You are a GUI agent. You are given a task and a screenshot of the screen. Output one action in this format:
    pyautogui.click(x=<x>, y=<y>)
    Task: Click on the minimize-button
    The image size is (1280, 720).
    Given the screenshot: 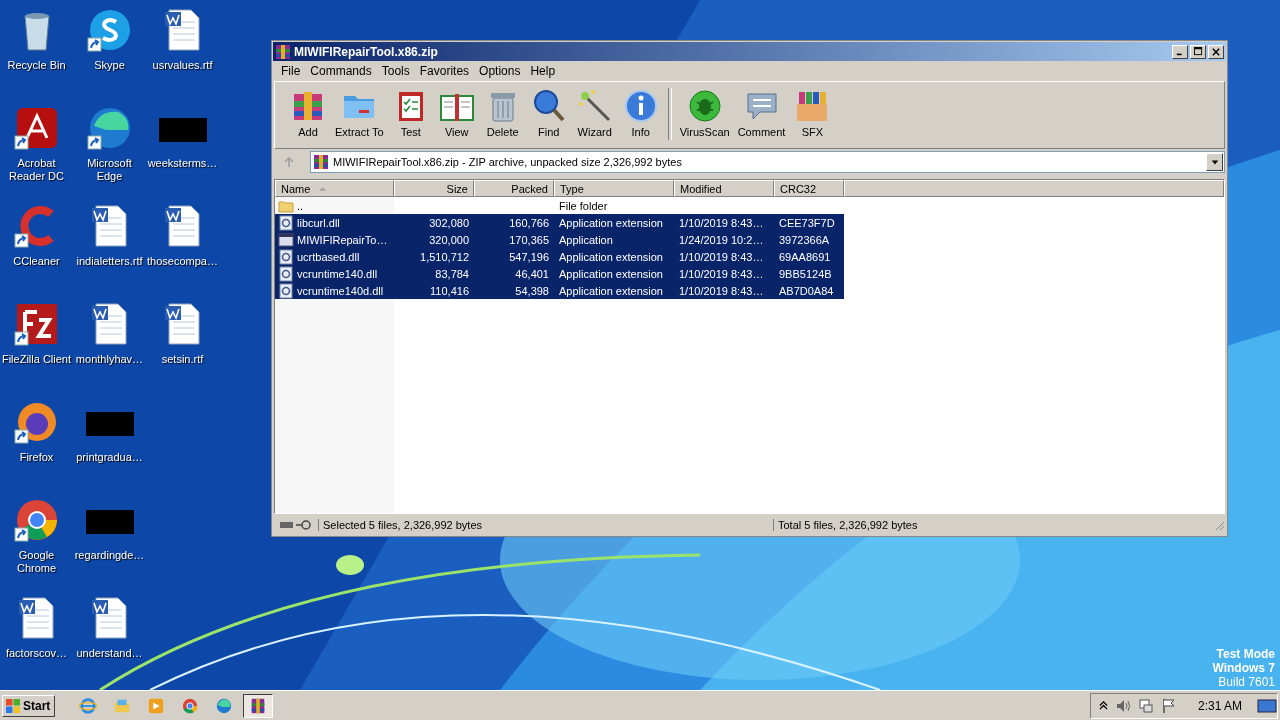 What is the action you would take?
    pyautogui.click(x=1180, y=51)
    